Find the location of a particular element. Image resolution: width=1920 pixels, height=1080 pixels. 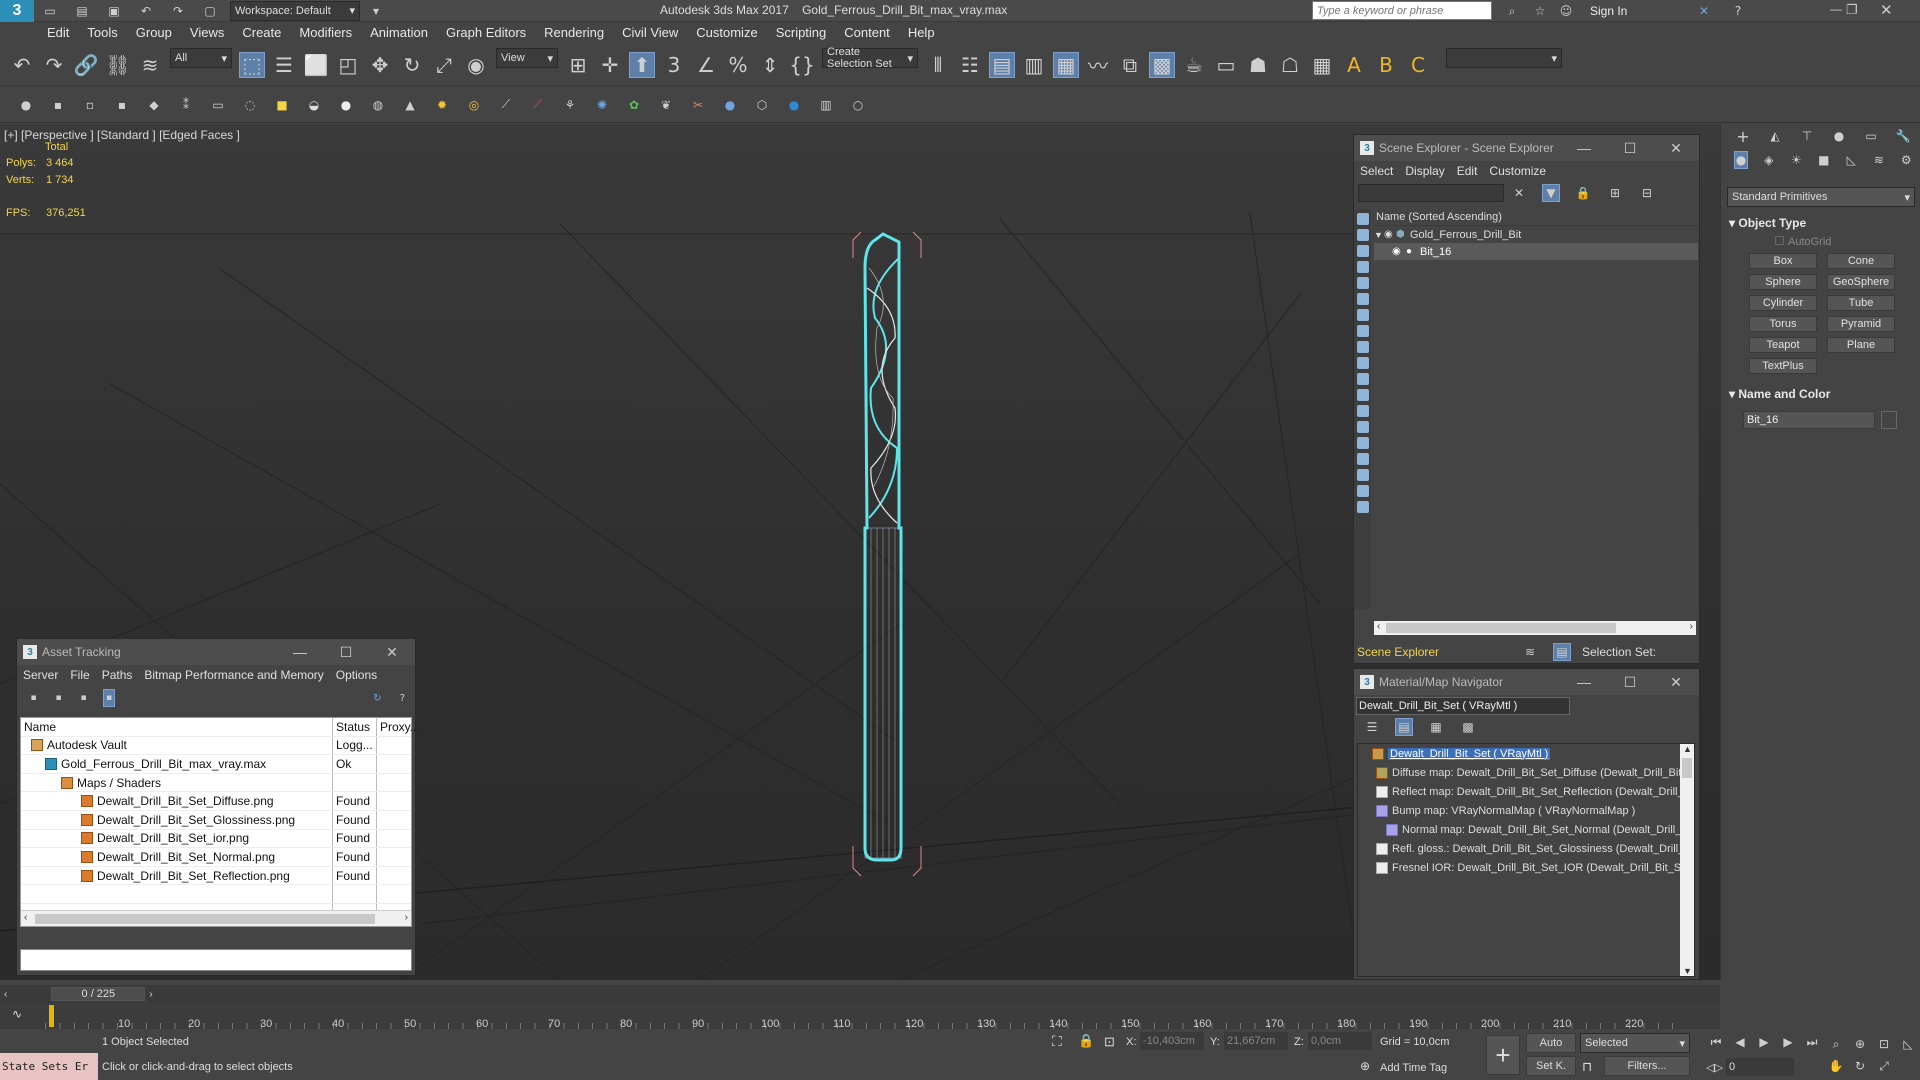

light-yellow-box-icon: ■ is located at coordinates (282, 105).